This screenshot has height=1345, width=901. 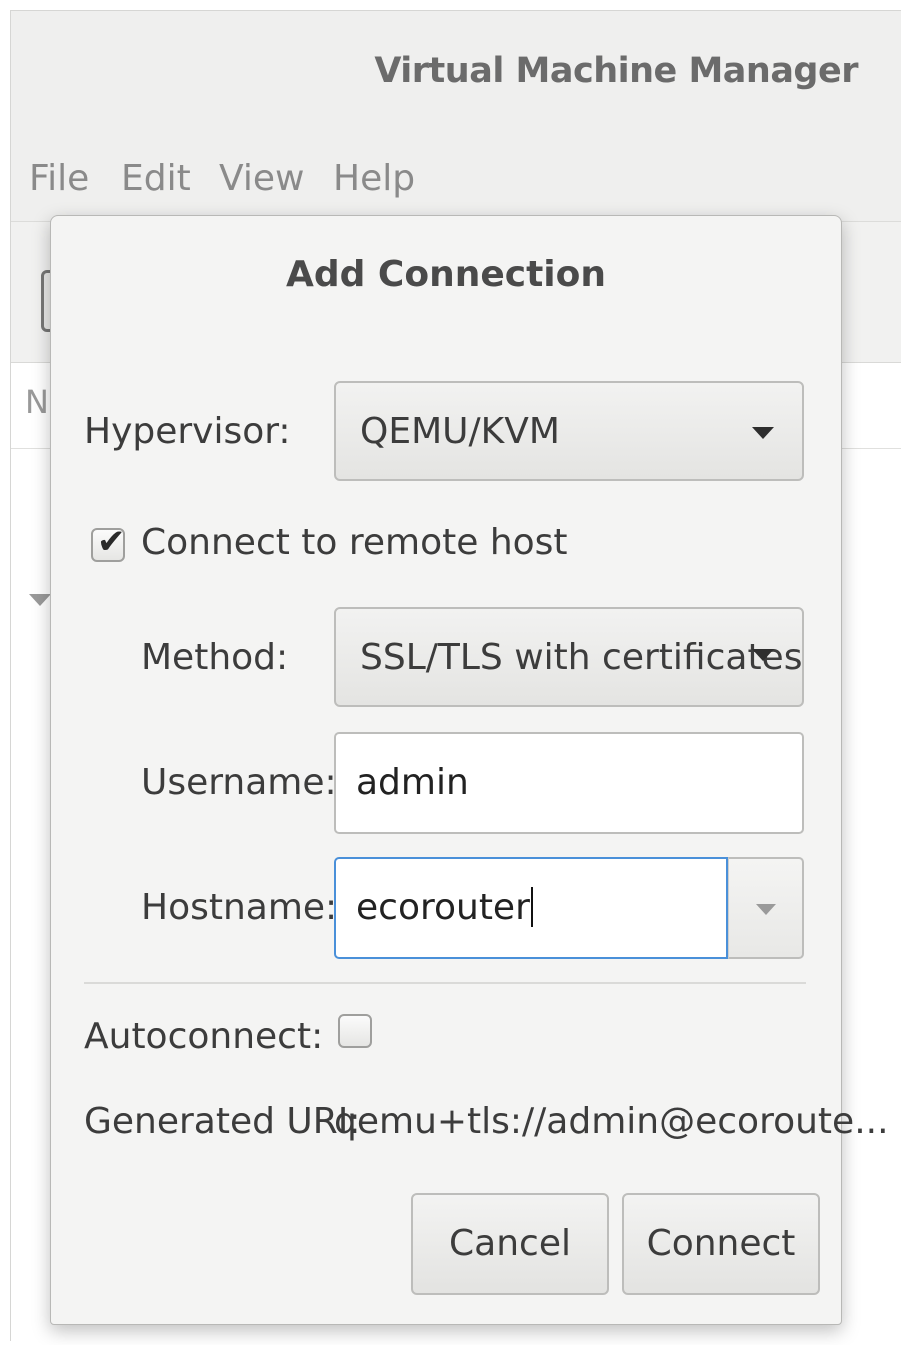 What do you see at coordinates (510, 1244) in the screenshot?
I see `cancel-button: Cancel` at bounding box center [510, 1244].